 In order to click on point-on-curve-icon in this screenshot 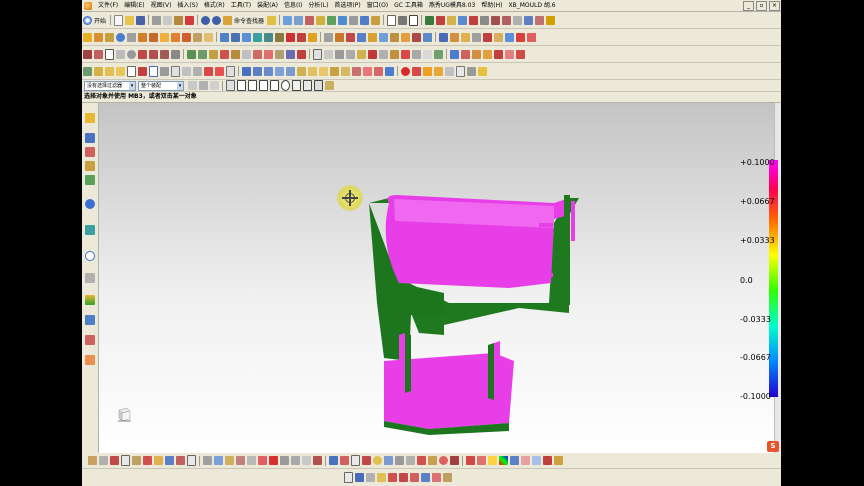, I will do `click(307, 85)`.